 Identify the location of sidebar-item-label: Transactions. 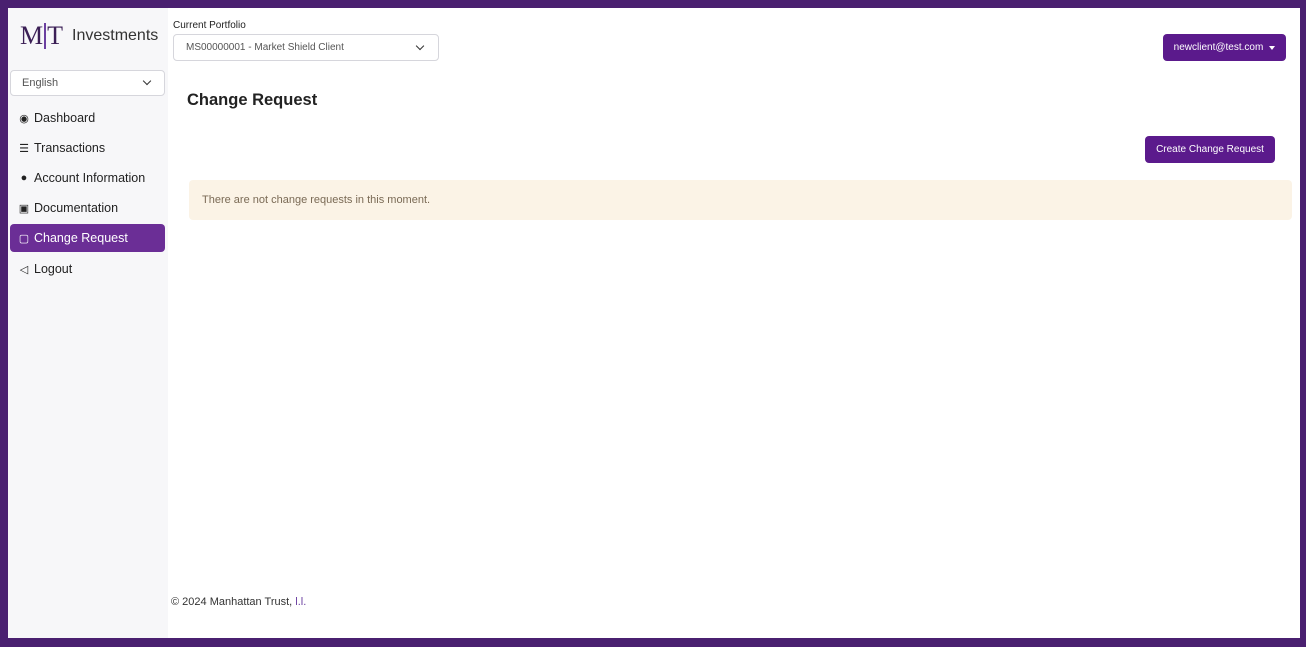
(70, 148).